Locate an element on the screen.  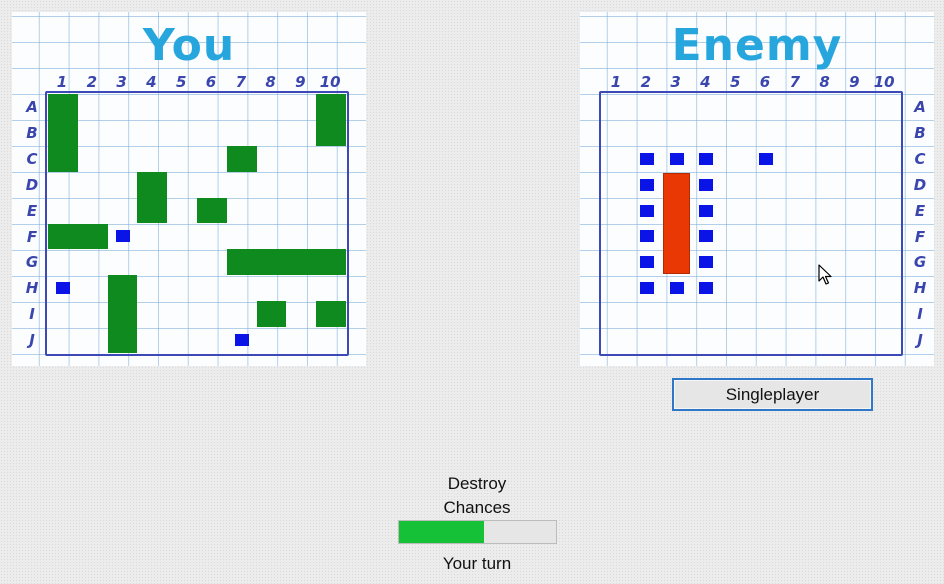
enemy-board-frame is located at coordinates (751, 223).